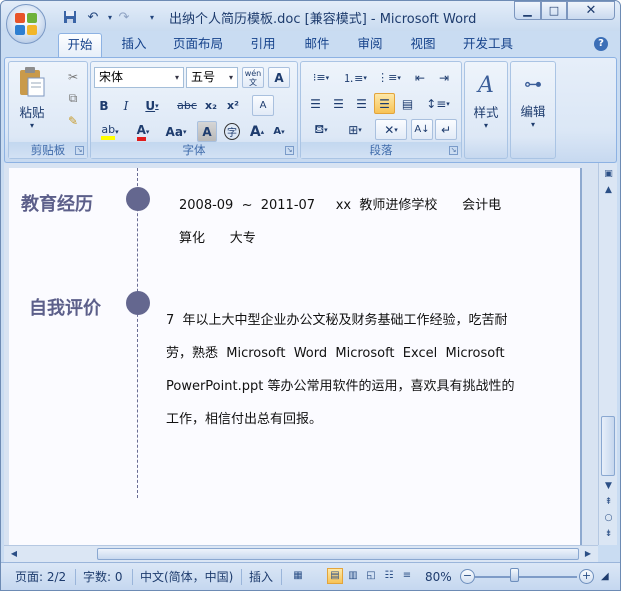  I want to click on char-border-button: A, so click(279, 77).